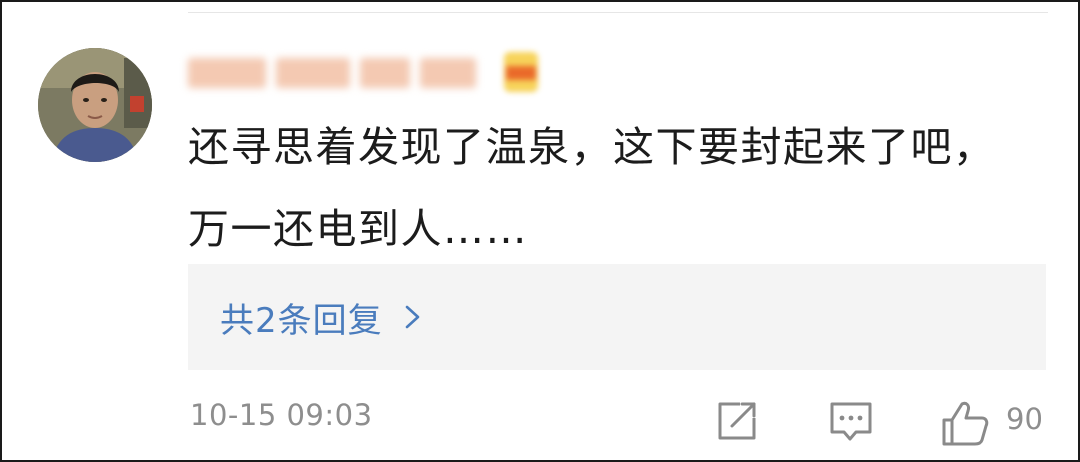 The height and width of the screenshot is (462, 1080). Describe the element at coordinates (995, 423) in the screenshot. I see `like-button: 90` at that location.